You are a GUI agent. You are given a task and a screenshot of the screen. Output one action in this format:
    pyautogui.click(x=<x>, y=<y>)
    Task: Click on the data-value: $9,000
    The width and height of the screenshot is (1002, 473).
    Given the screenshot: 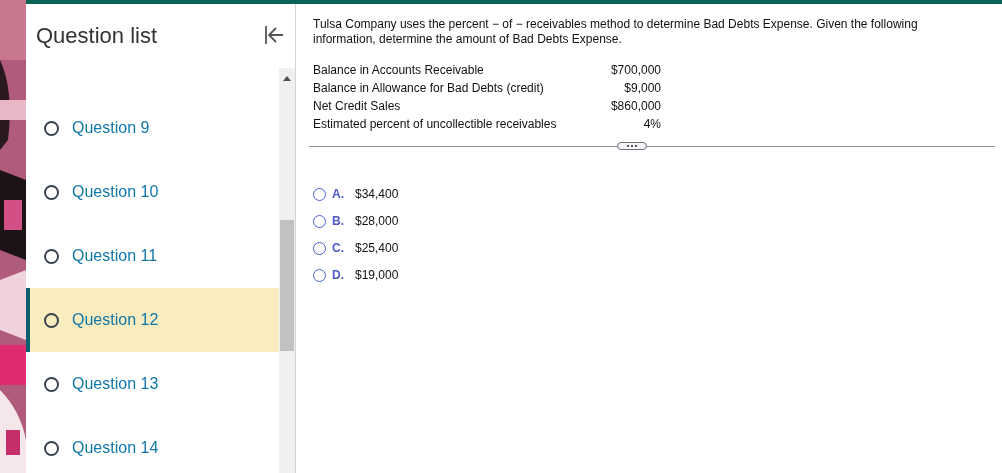 What is the action you would take?
    pyautogui.click(x=642, y=88)
    